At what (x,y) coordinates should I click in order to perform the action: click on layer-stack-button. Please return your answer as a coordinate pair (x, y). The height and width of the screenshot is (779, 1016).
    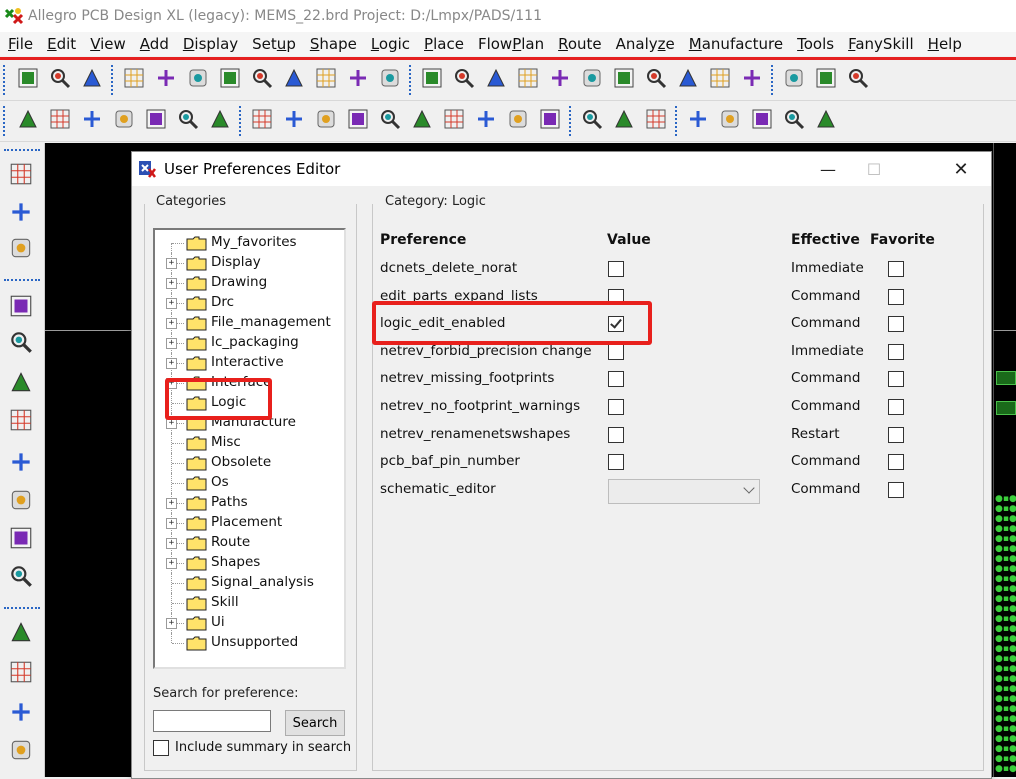
    Looking at the image, I should click on (21, 174).